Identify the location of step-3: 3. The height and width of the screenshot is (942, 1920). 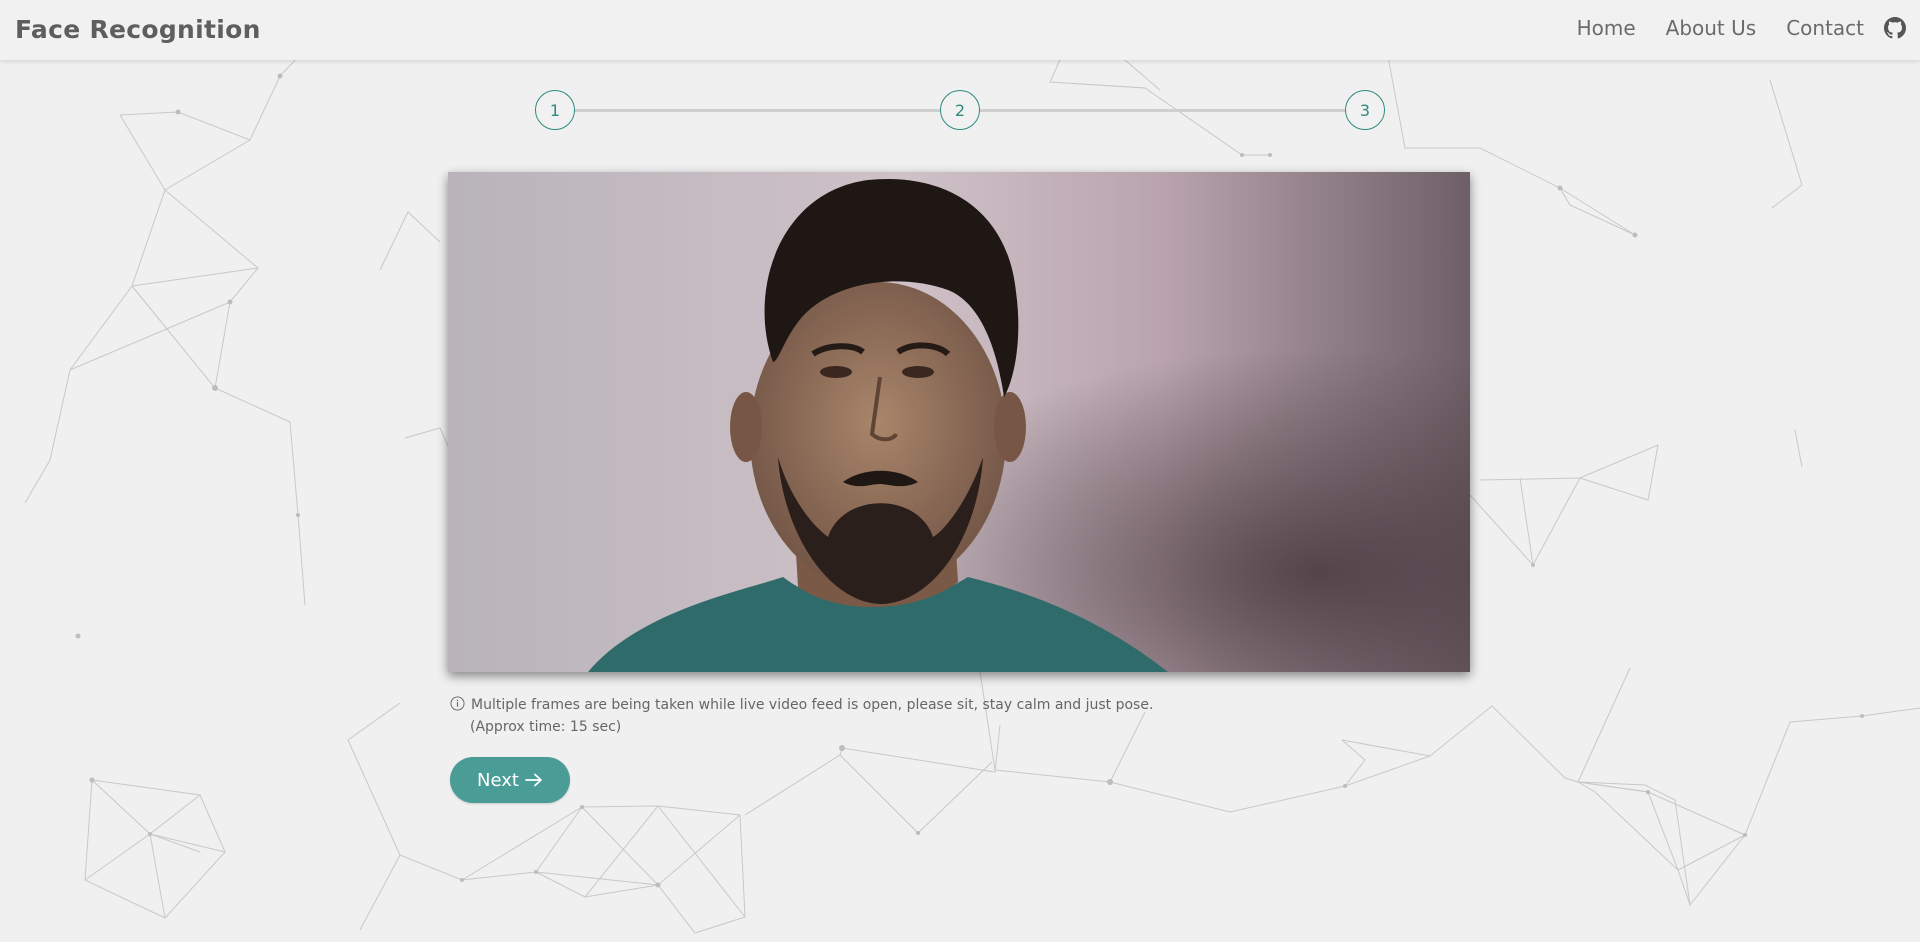
(1365, 110).